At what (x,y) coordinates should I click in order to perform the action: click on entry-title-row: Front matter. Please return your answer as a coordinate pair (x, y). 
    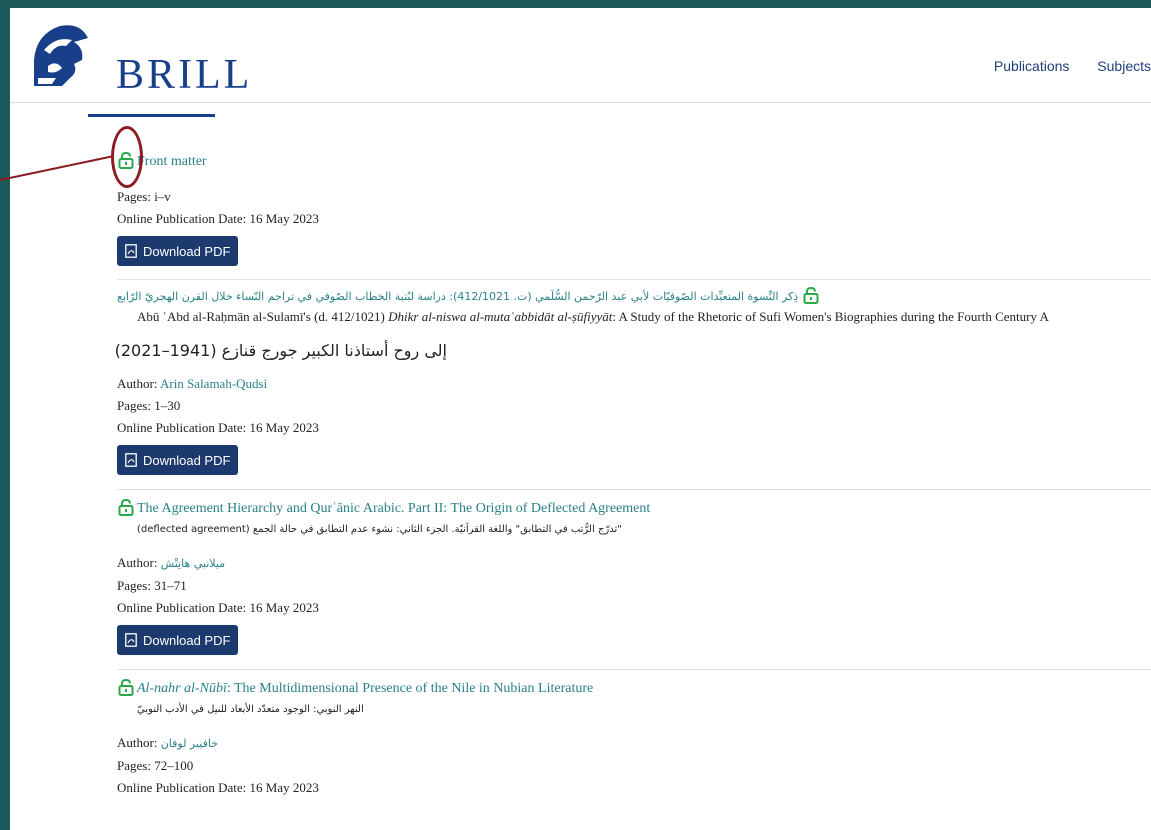
    Looking at the image, I should click on (634, 161).